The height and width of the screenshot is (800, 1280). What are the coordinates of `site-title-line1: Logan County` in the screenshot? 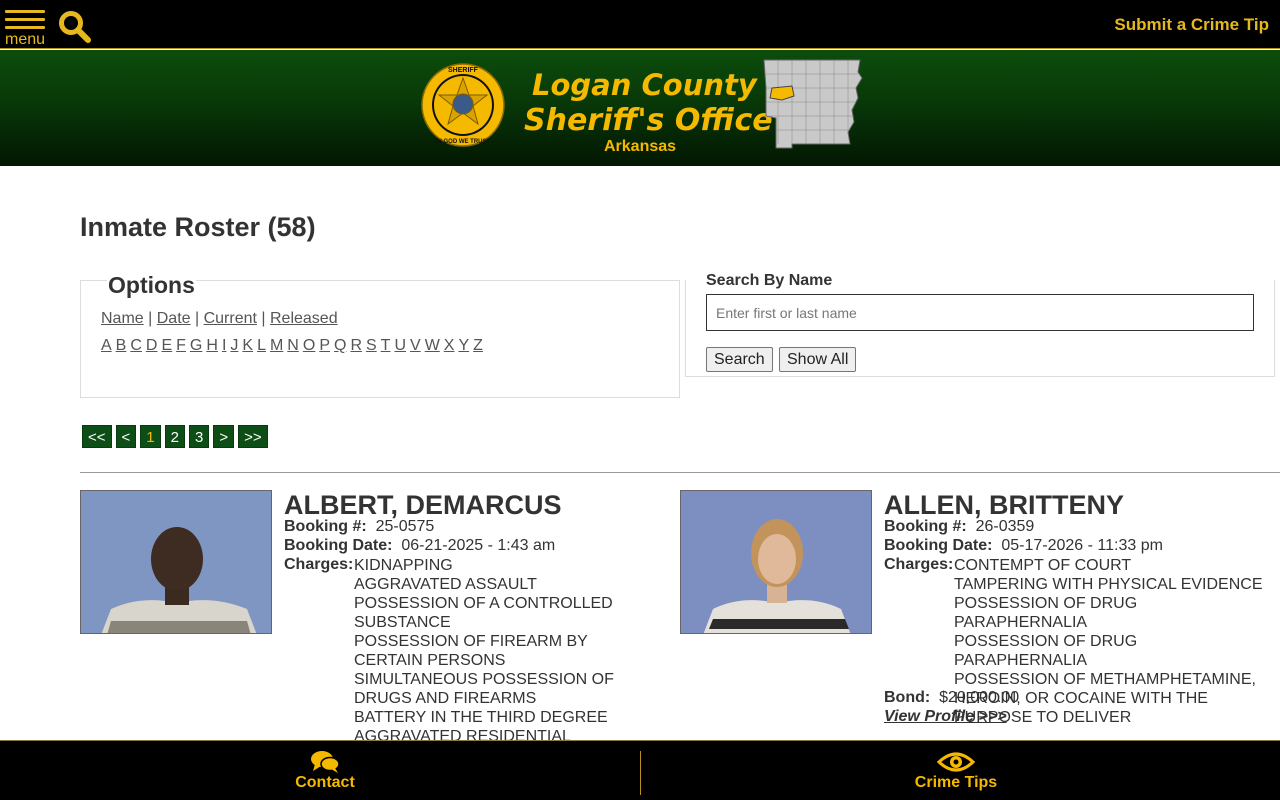 It's located at (644, 85).